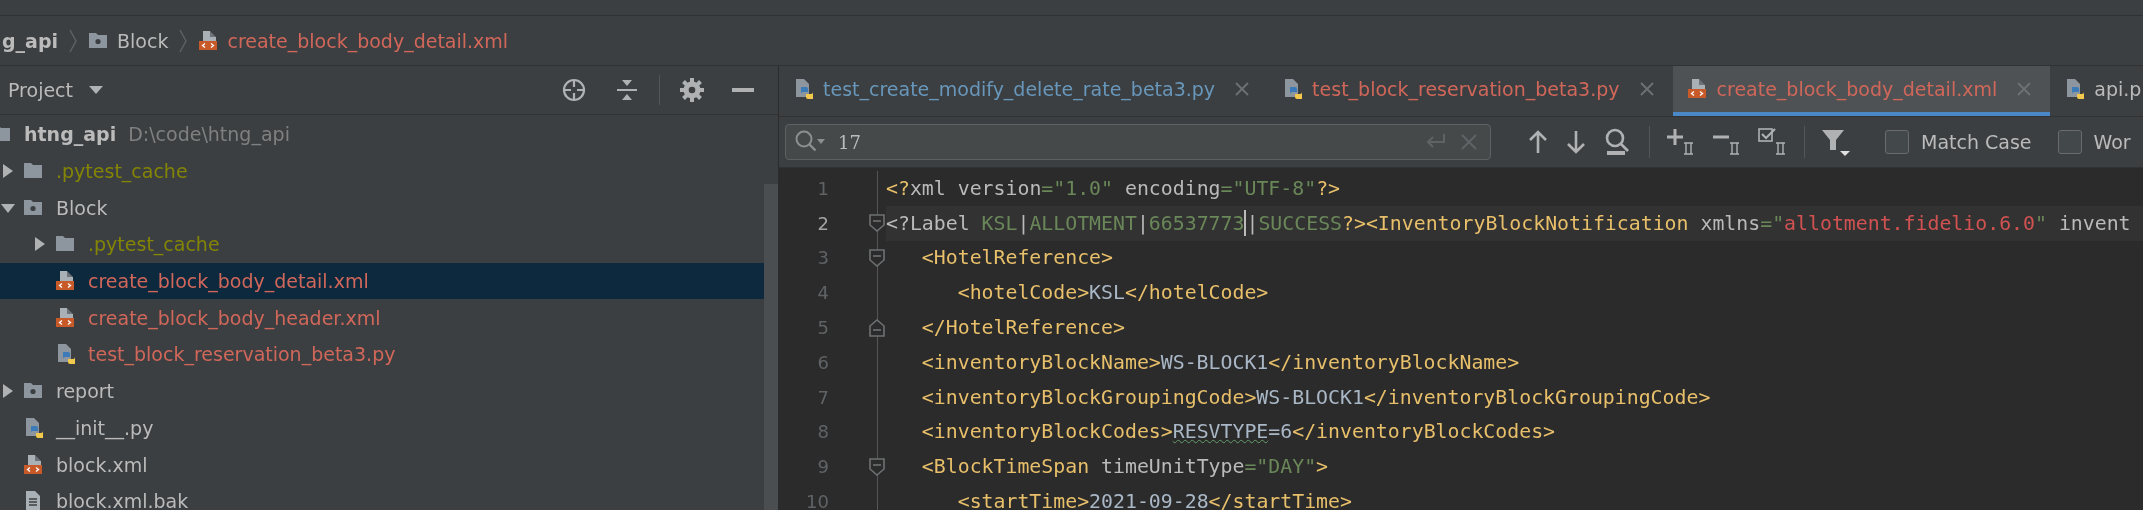 The height and width of the screenshot is (510, 2143). Describe the element at coordinates (1857, 89) in the screenshot. I see `tab-label: create_block_body_detail.xml` at that location.